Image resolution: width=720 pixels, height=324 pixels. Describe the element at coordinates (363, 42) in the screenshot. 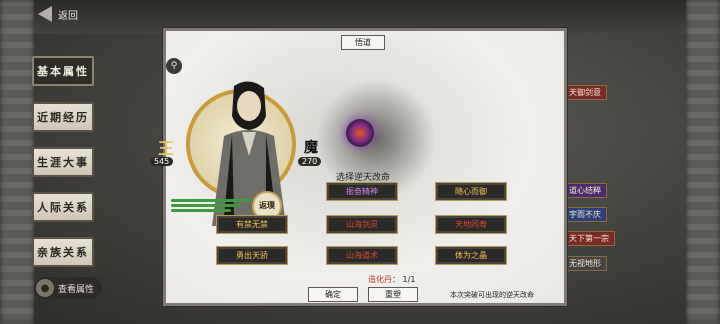

I see `dialog-title: 悟道` at that location.